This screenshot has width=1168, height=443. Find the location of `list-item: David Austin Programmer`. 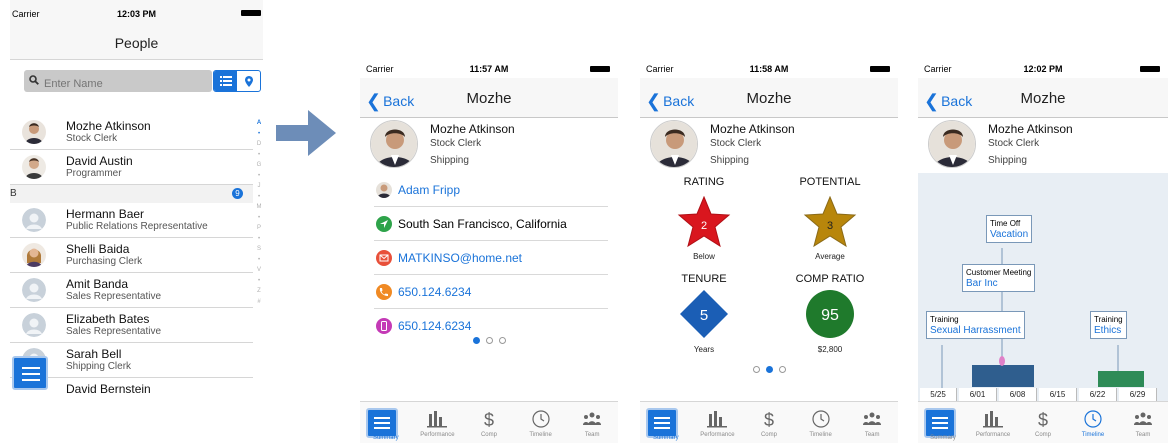

list-item: David Austin Programmer is located at coordinates (131, 167).